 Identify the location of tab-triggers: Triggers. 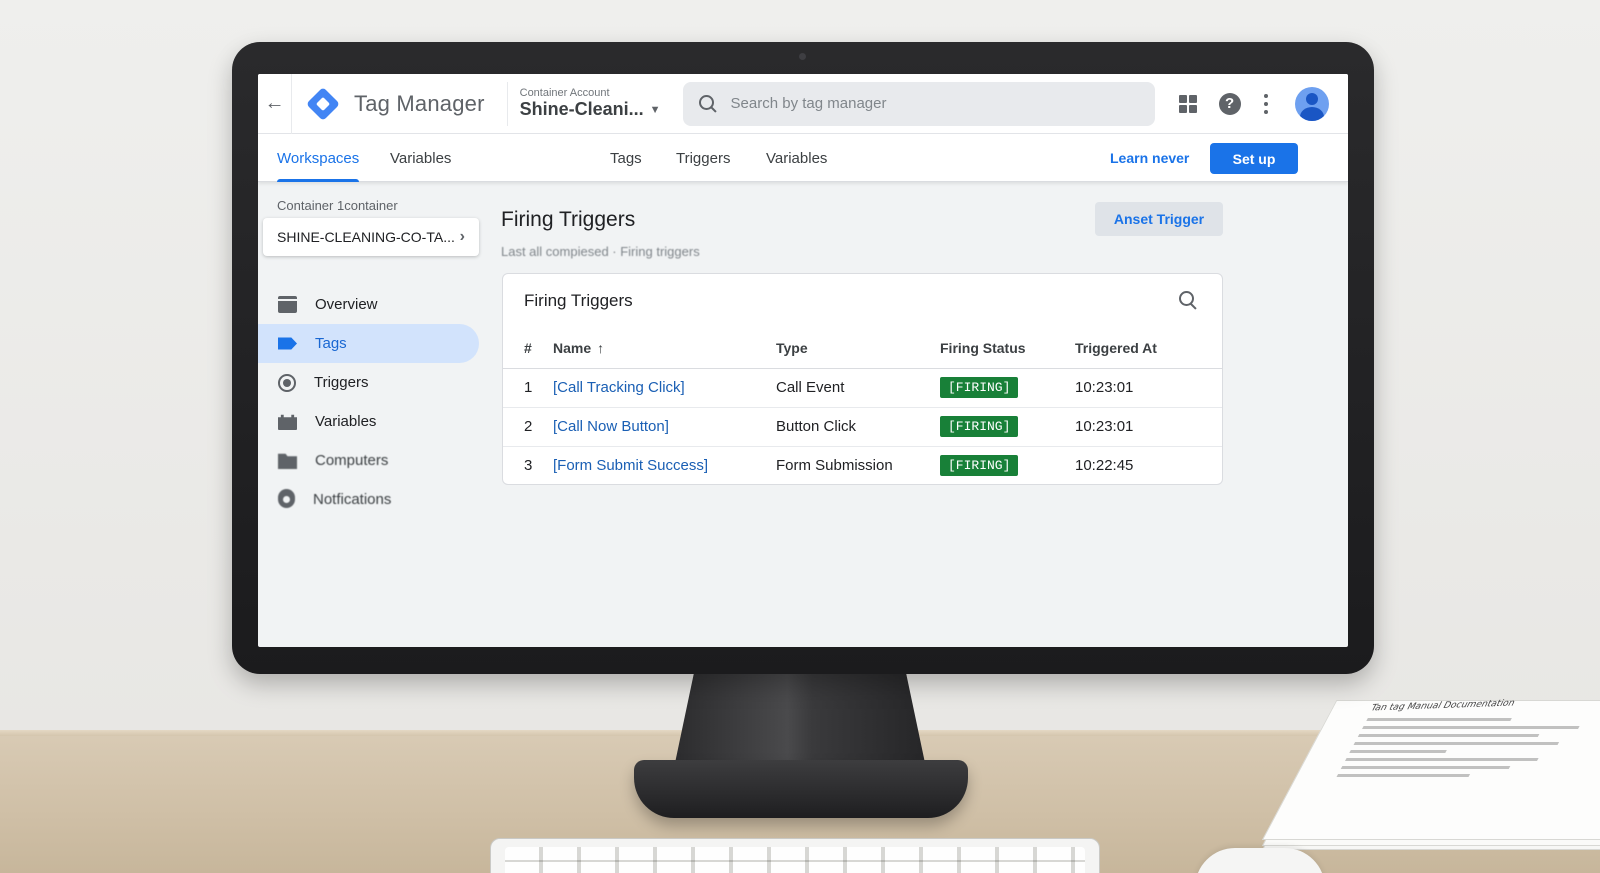
(703, 158).